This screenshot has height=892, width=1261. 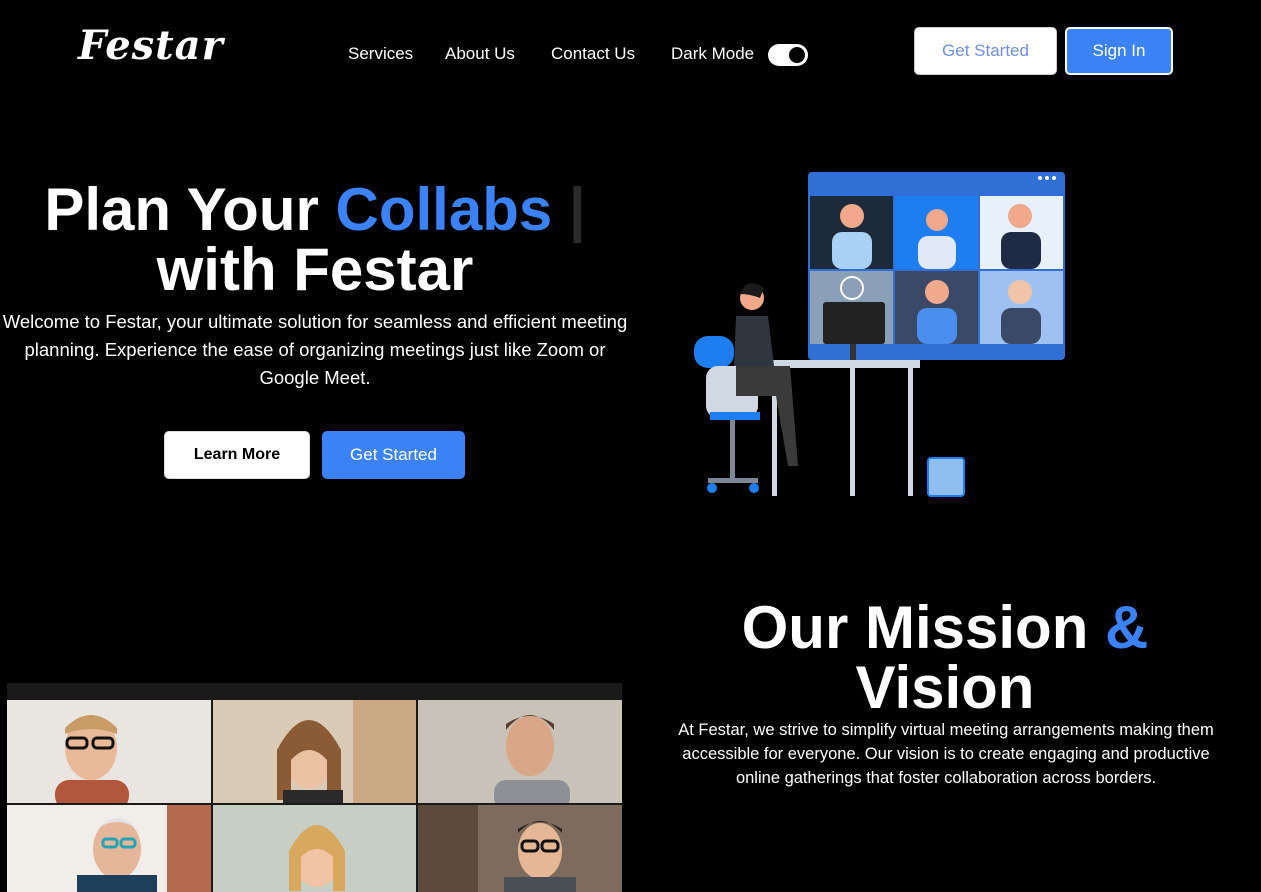 What do you see at coordinates (593, 54) in the screenshot?
I see `nav-contact-us: Contact Us` at bounding box center [593, 54].